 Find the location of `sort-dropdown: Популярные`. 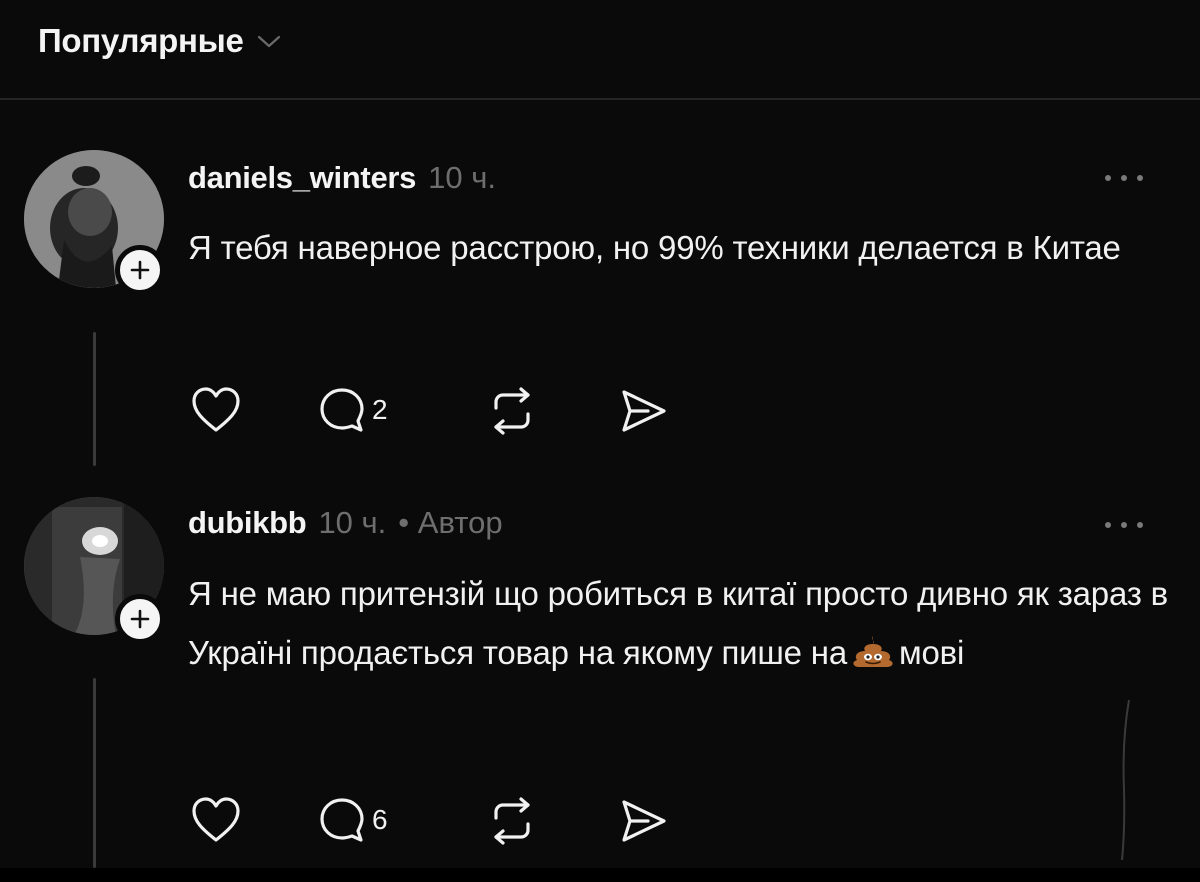

sort-dropdown: Популярные is located at coordinates (160, 41).